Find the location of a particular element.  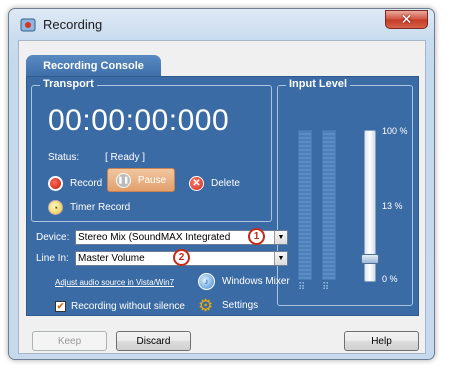

input-level-label: Input Level is located at coordinates (318, 84).